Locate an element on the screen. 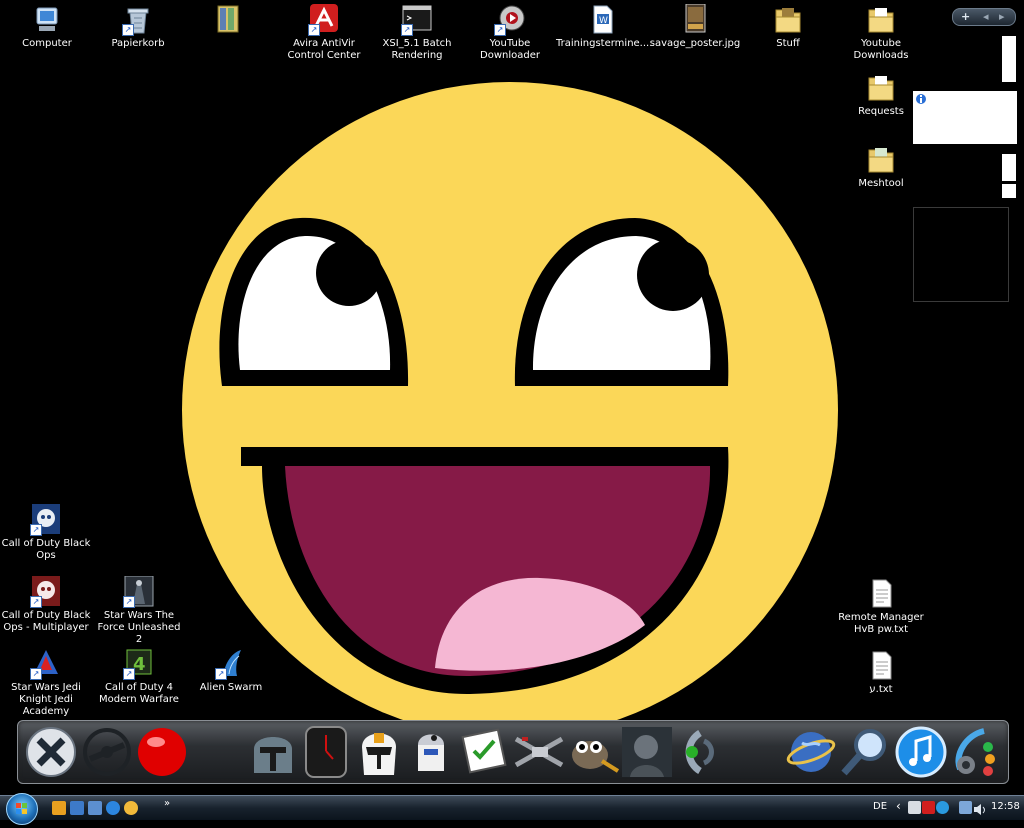 The height and width of the screenshot is (828, 1024). desktop-icon-label: Call of Duty 4 Modern Warfare is located at coordinates (139, 693).